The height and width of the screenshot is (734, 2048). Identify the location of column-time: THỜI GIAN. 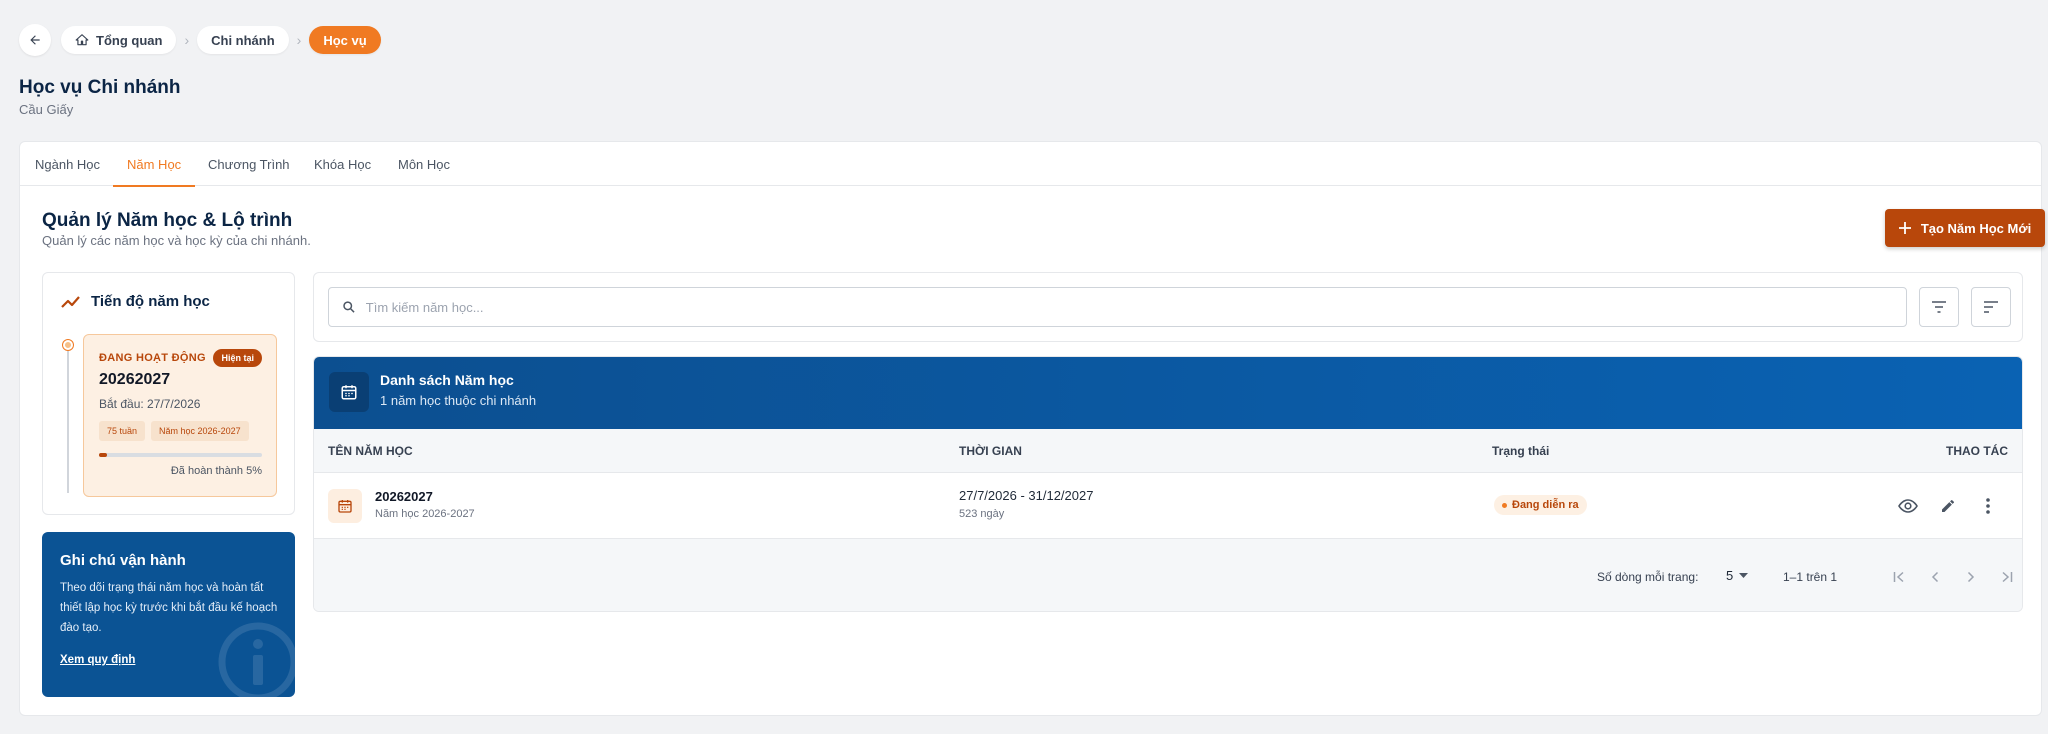
(990, 451).